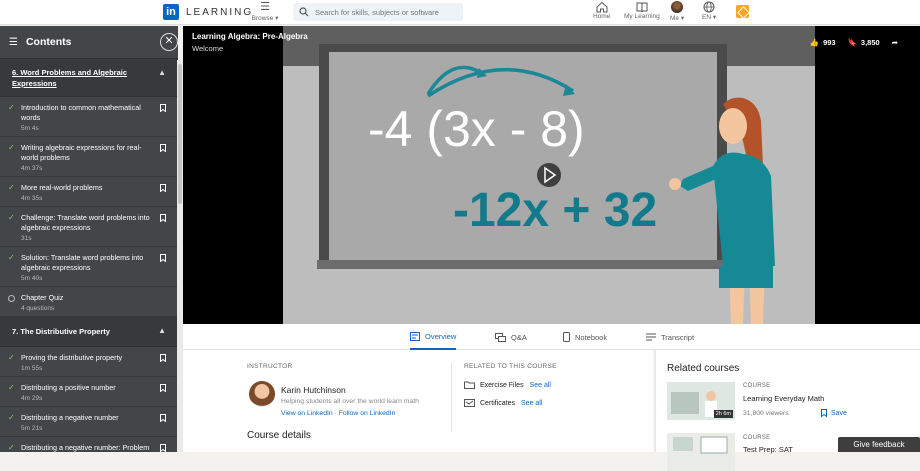 This screenshot has width=920, height=471. Describe the element at coordinates (675, 18) in the screenshot. I see `nav-me-label: Me` at that location.